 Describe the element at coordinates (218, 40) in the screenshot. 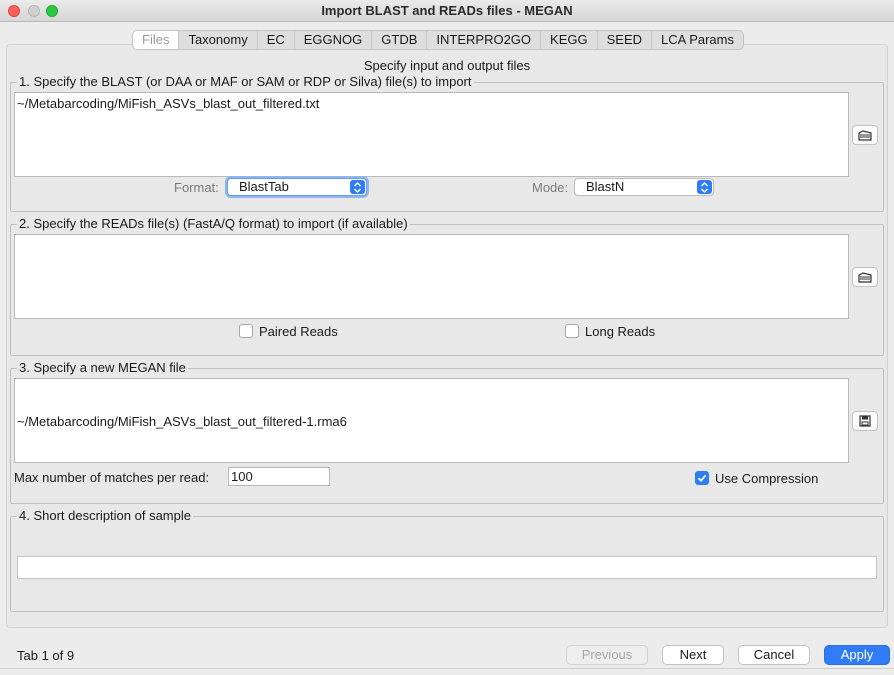

I see `tab-taxonomy: Taxonomy` at that location.